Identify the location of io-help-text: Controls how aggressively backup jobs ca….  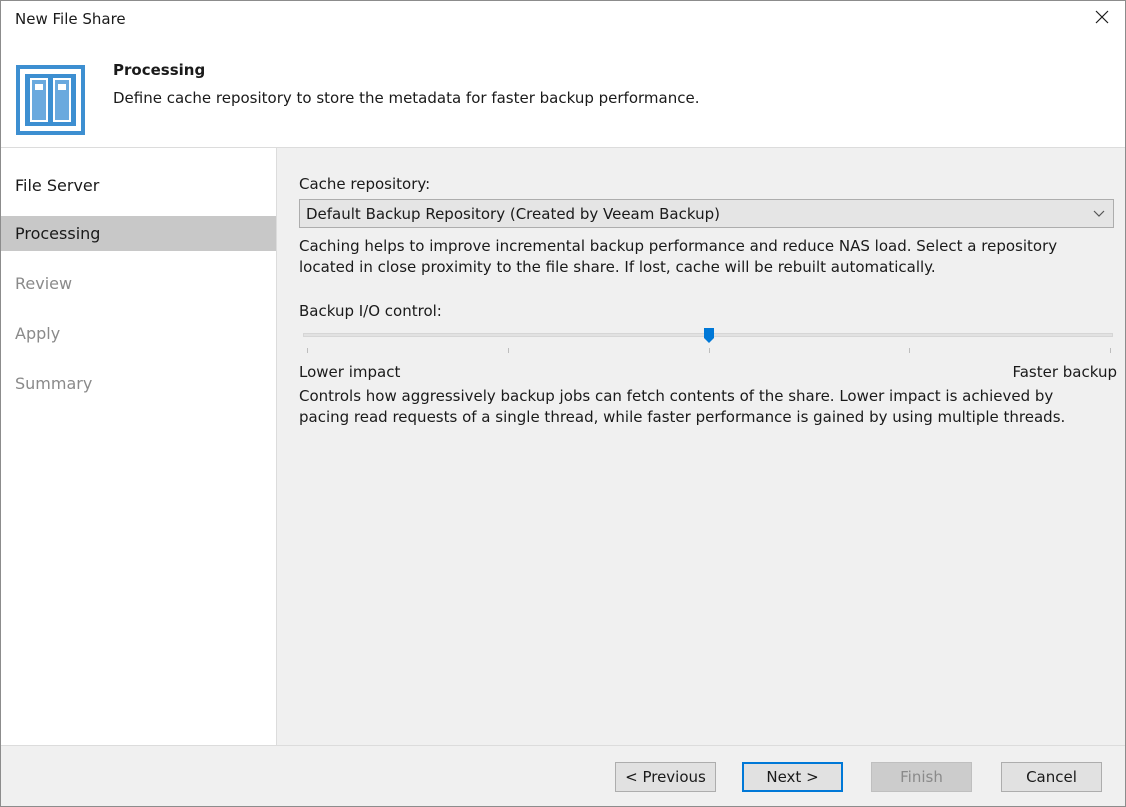
(709, 407).